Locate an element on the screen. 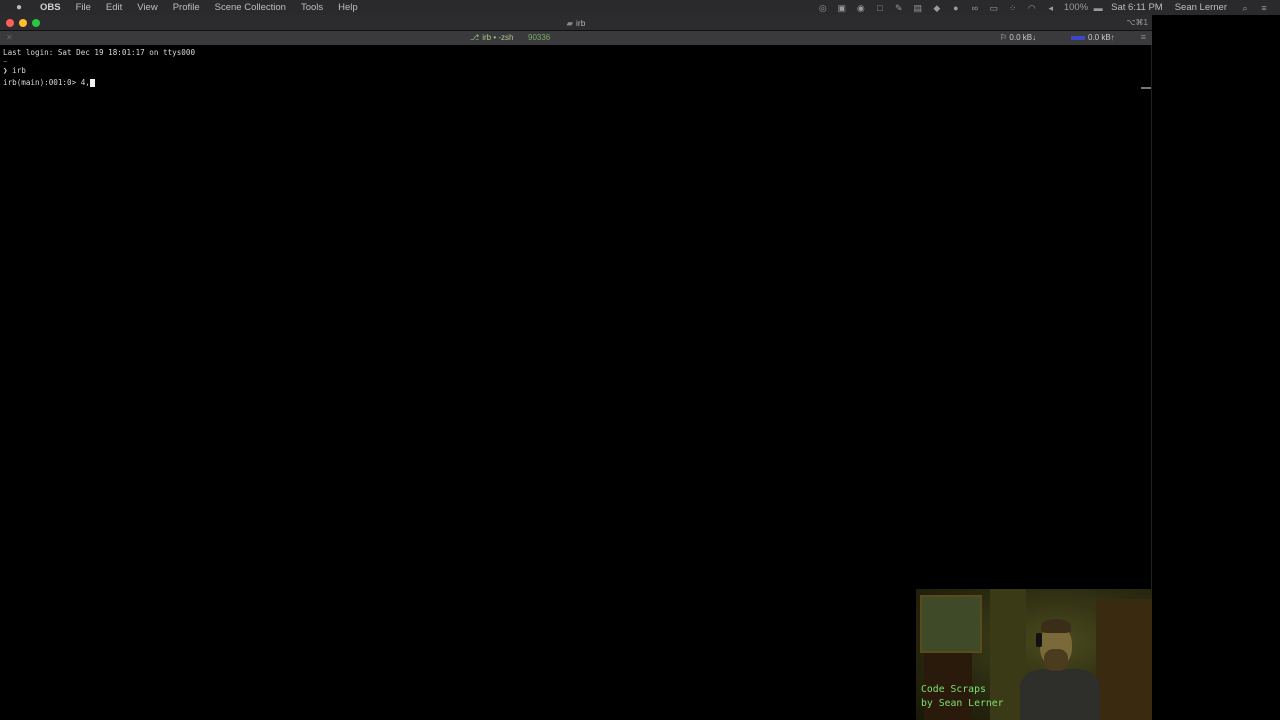 This screenshot has width=1280, height=720. window-title-label: irb is located at coordinates (581, 23).